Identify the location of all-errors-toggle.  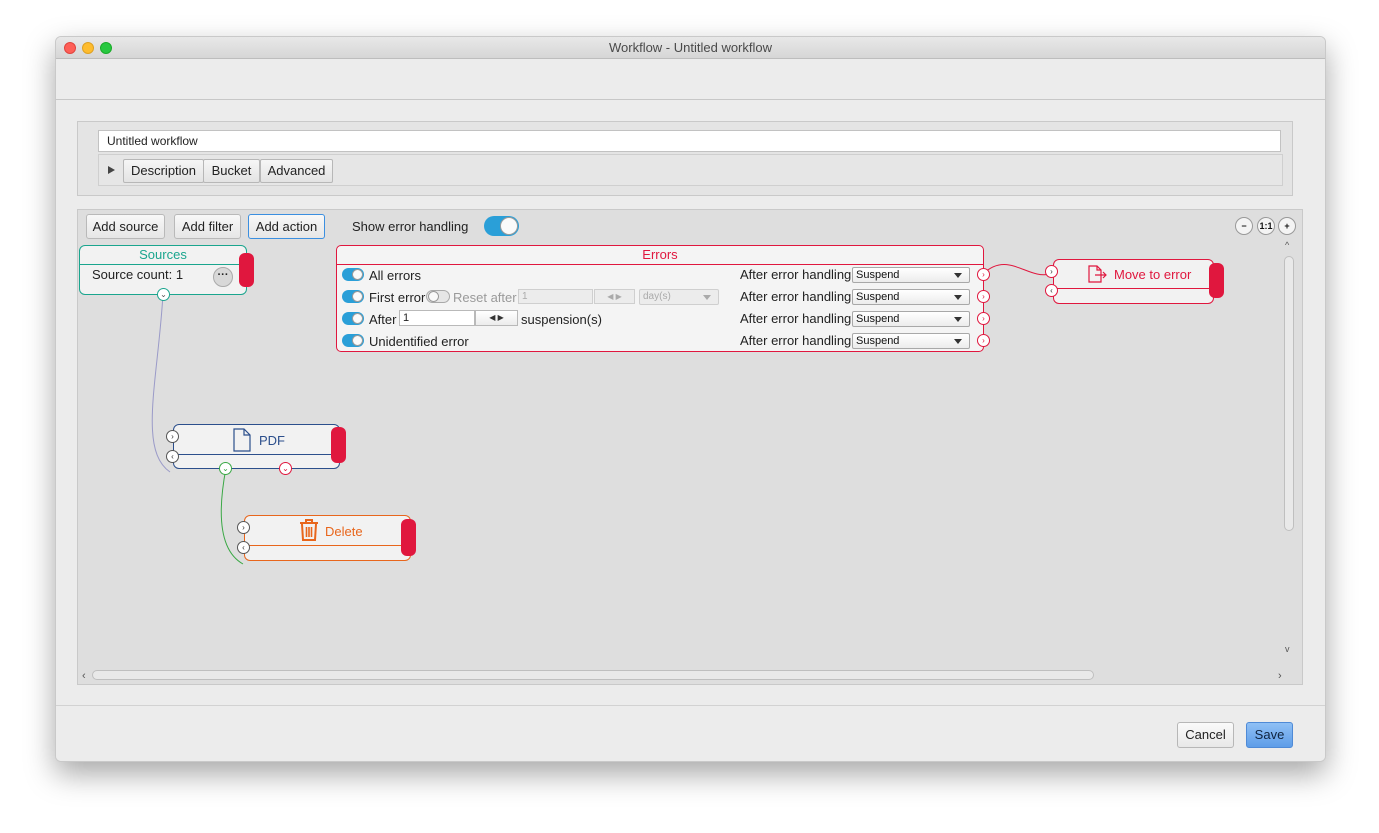
(353, 274).